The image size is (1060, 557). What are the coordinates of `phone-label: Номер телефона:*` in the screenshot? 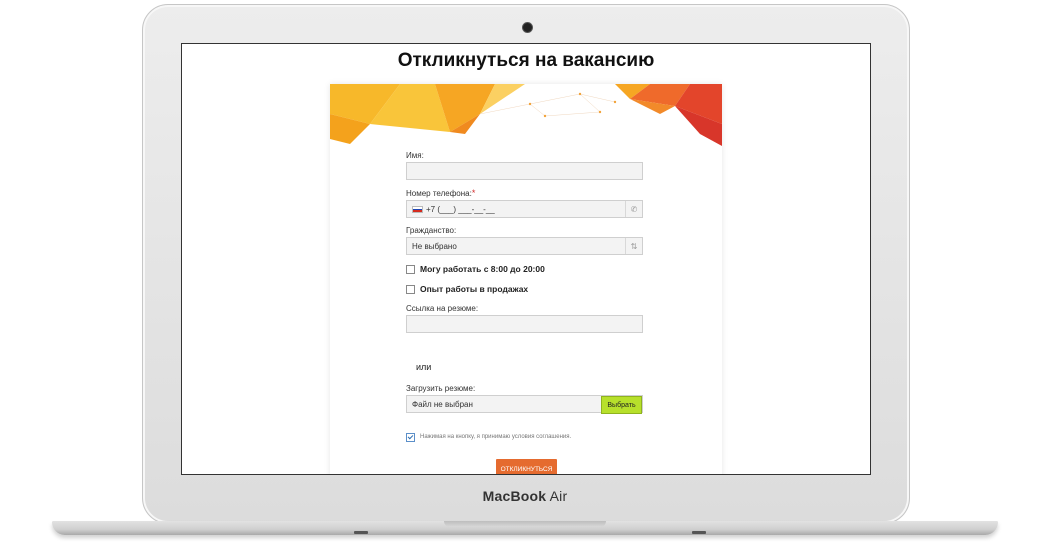 It's located at (440, 193).